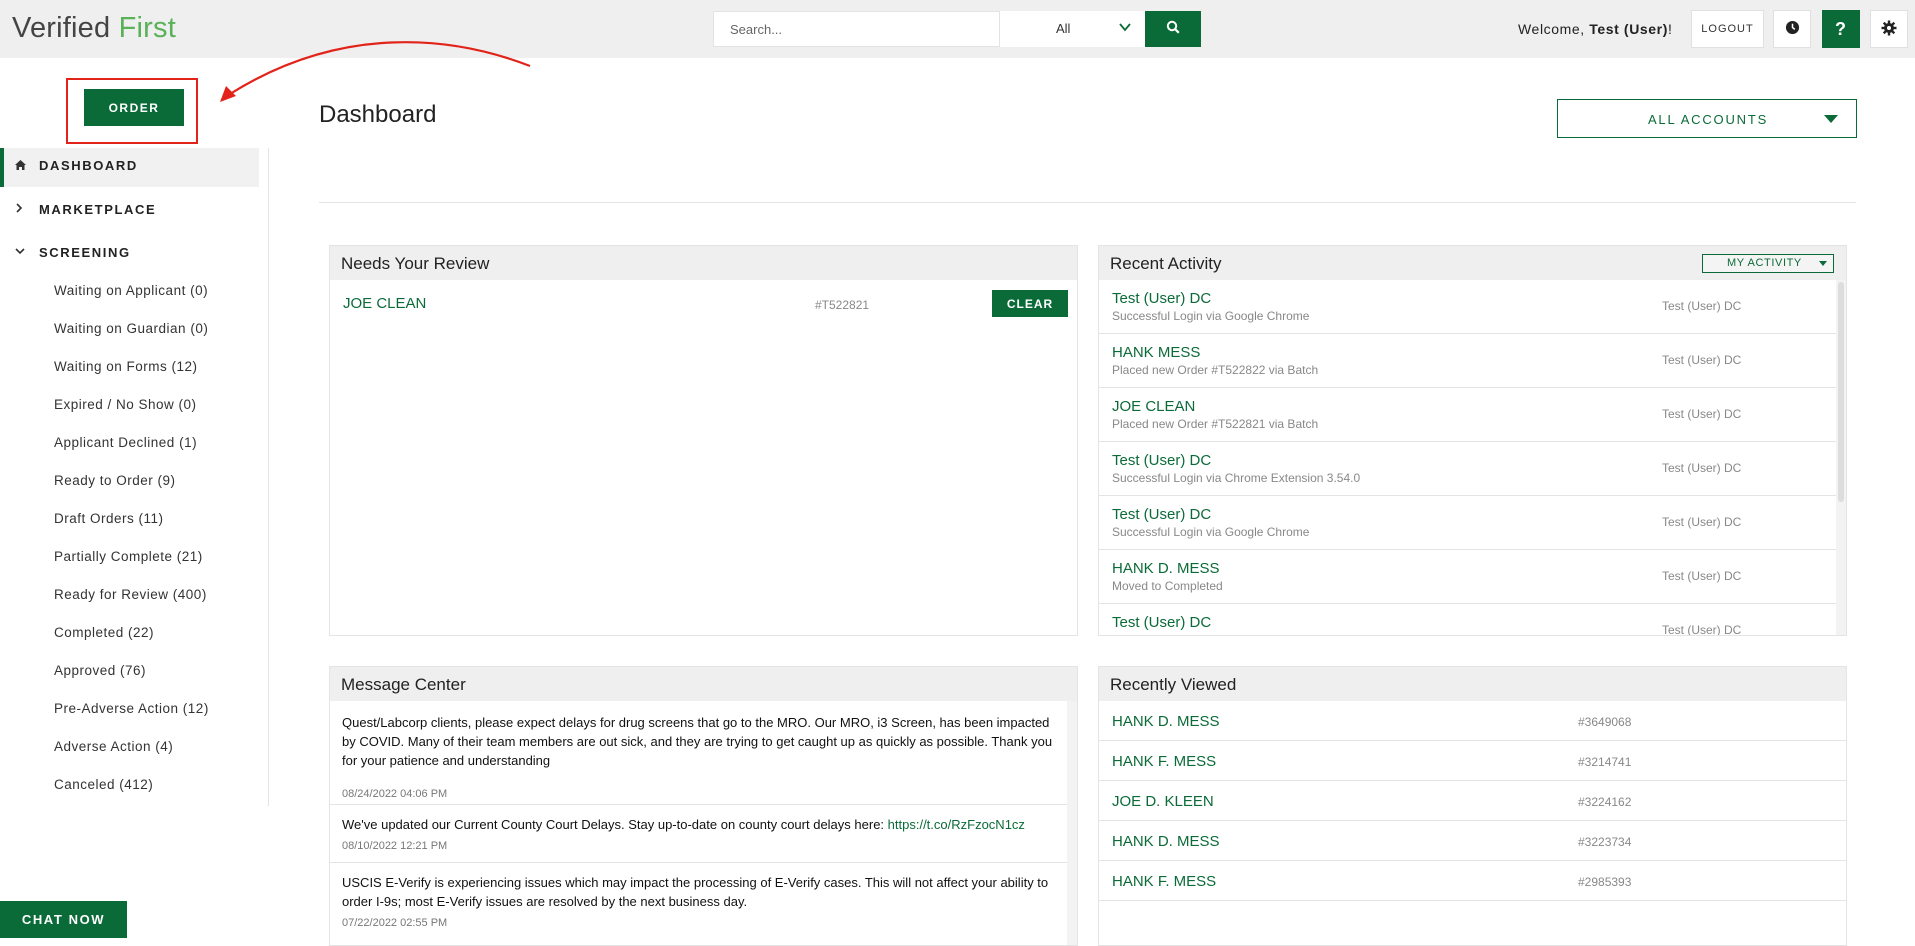  I want to click on recent-item-id: #3649068, so click(1605, 722).